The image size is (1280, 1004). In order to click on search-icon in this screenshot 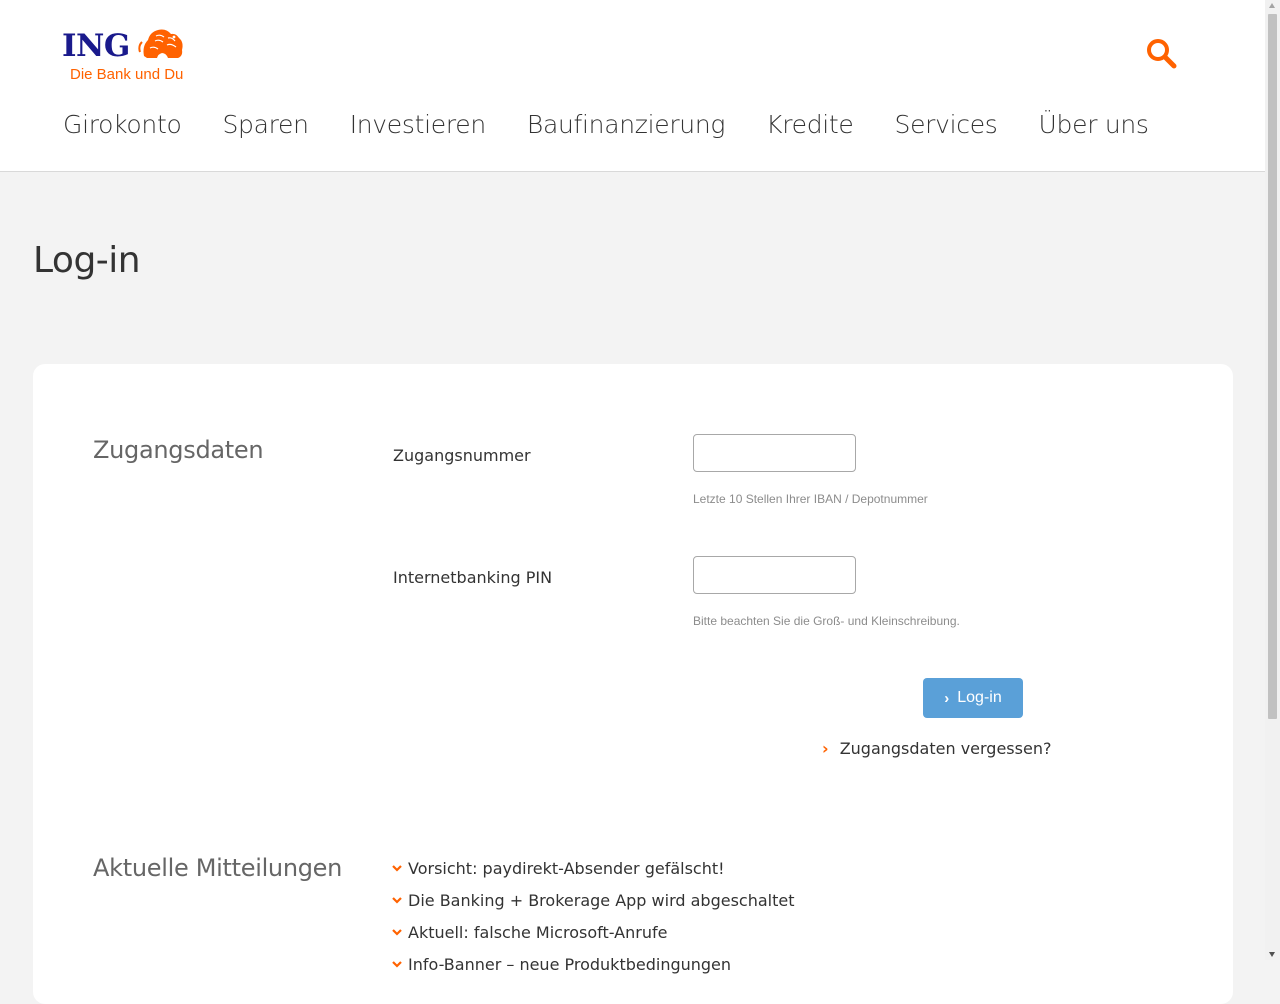, I will do `click(1162, 54)`.